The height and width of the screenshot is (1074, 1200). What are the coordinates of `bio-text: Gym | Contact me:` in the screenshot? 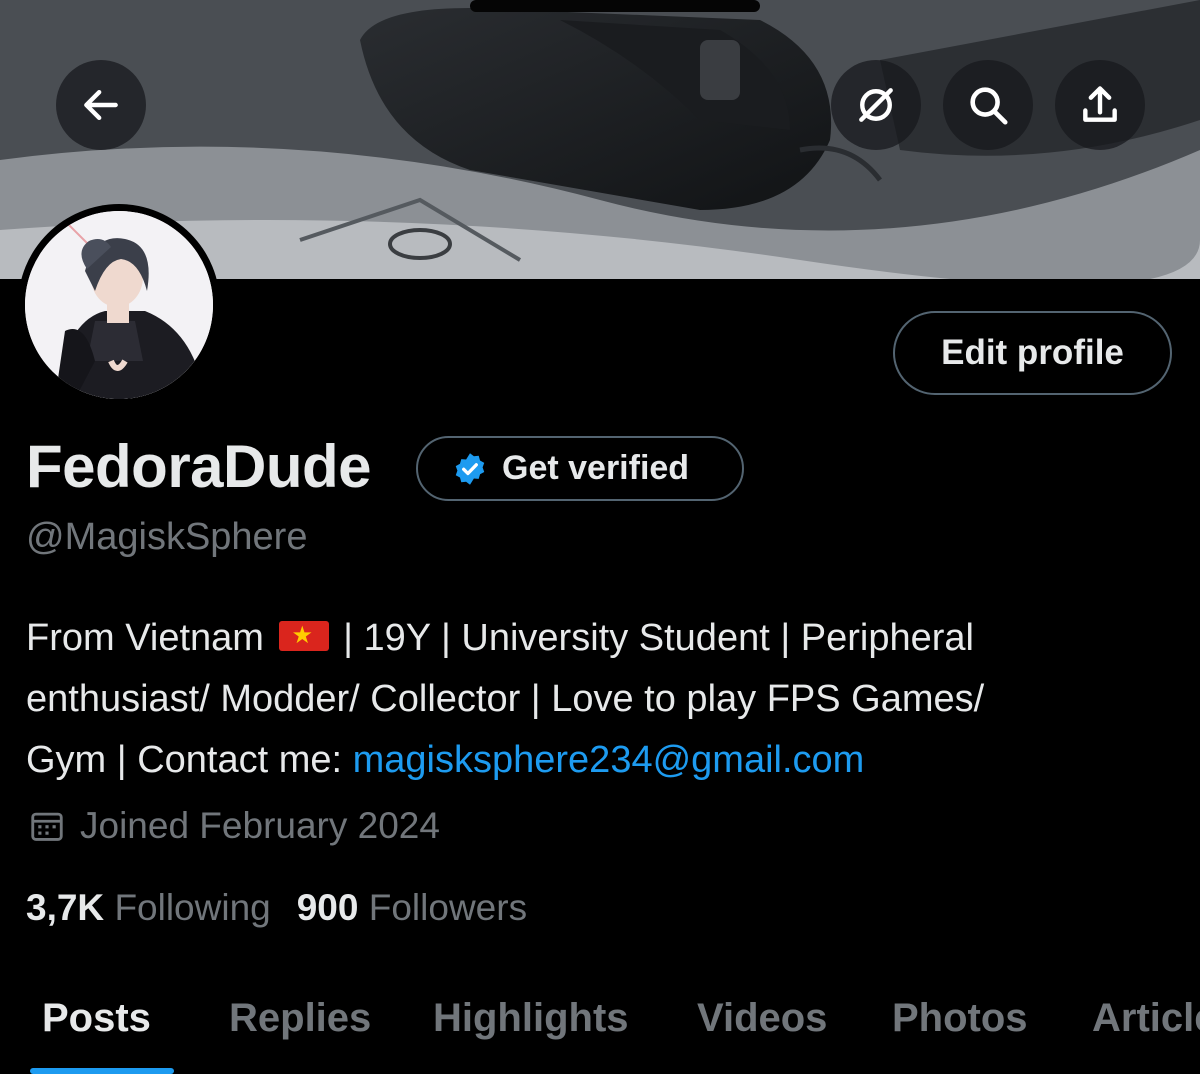 It's located at (184, 760).